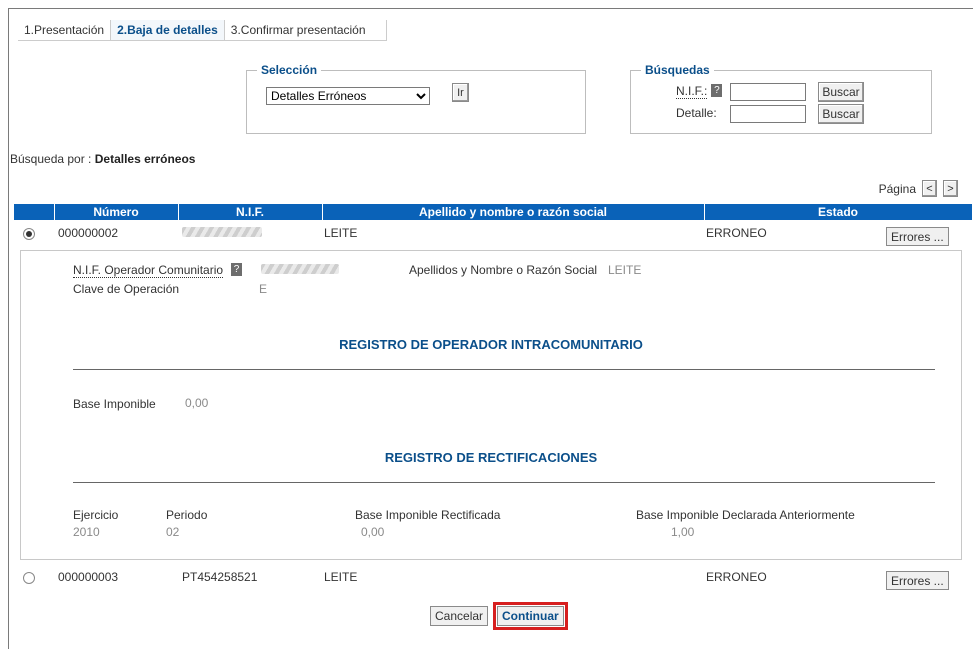 Image resolution: width=974 pixels, height=649 pixels. What do you see at coordinates (86, 532) in the screenshot?
I see `ejercicio-value: 2010` at bounding box center [86, 532].